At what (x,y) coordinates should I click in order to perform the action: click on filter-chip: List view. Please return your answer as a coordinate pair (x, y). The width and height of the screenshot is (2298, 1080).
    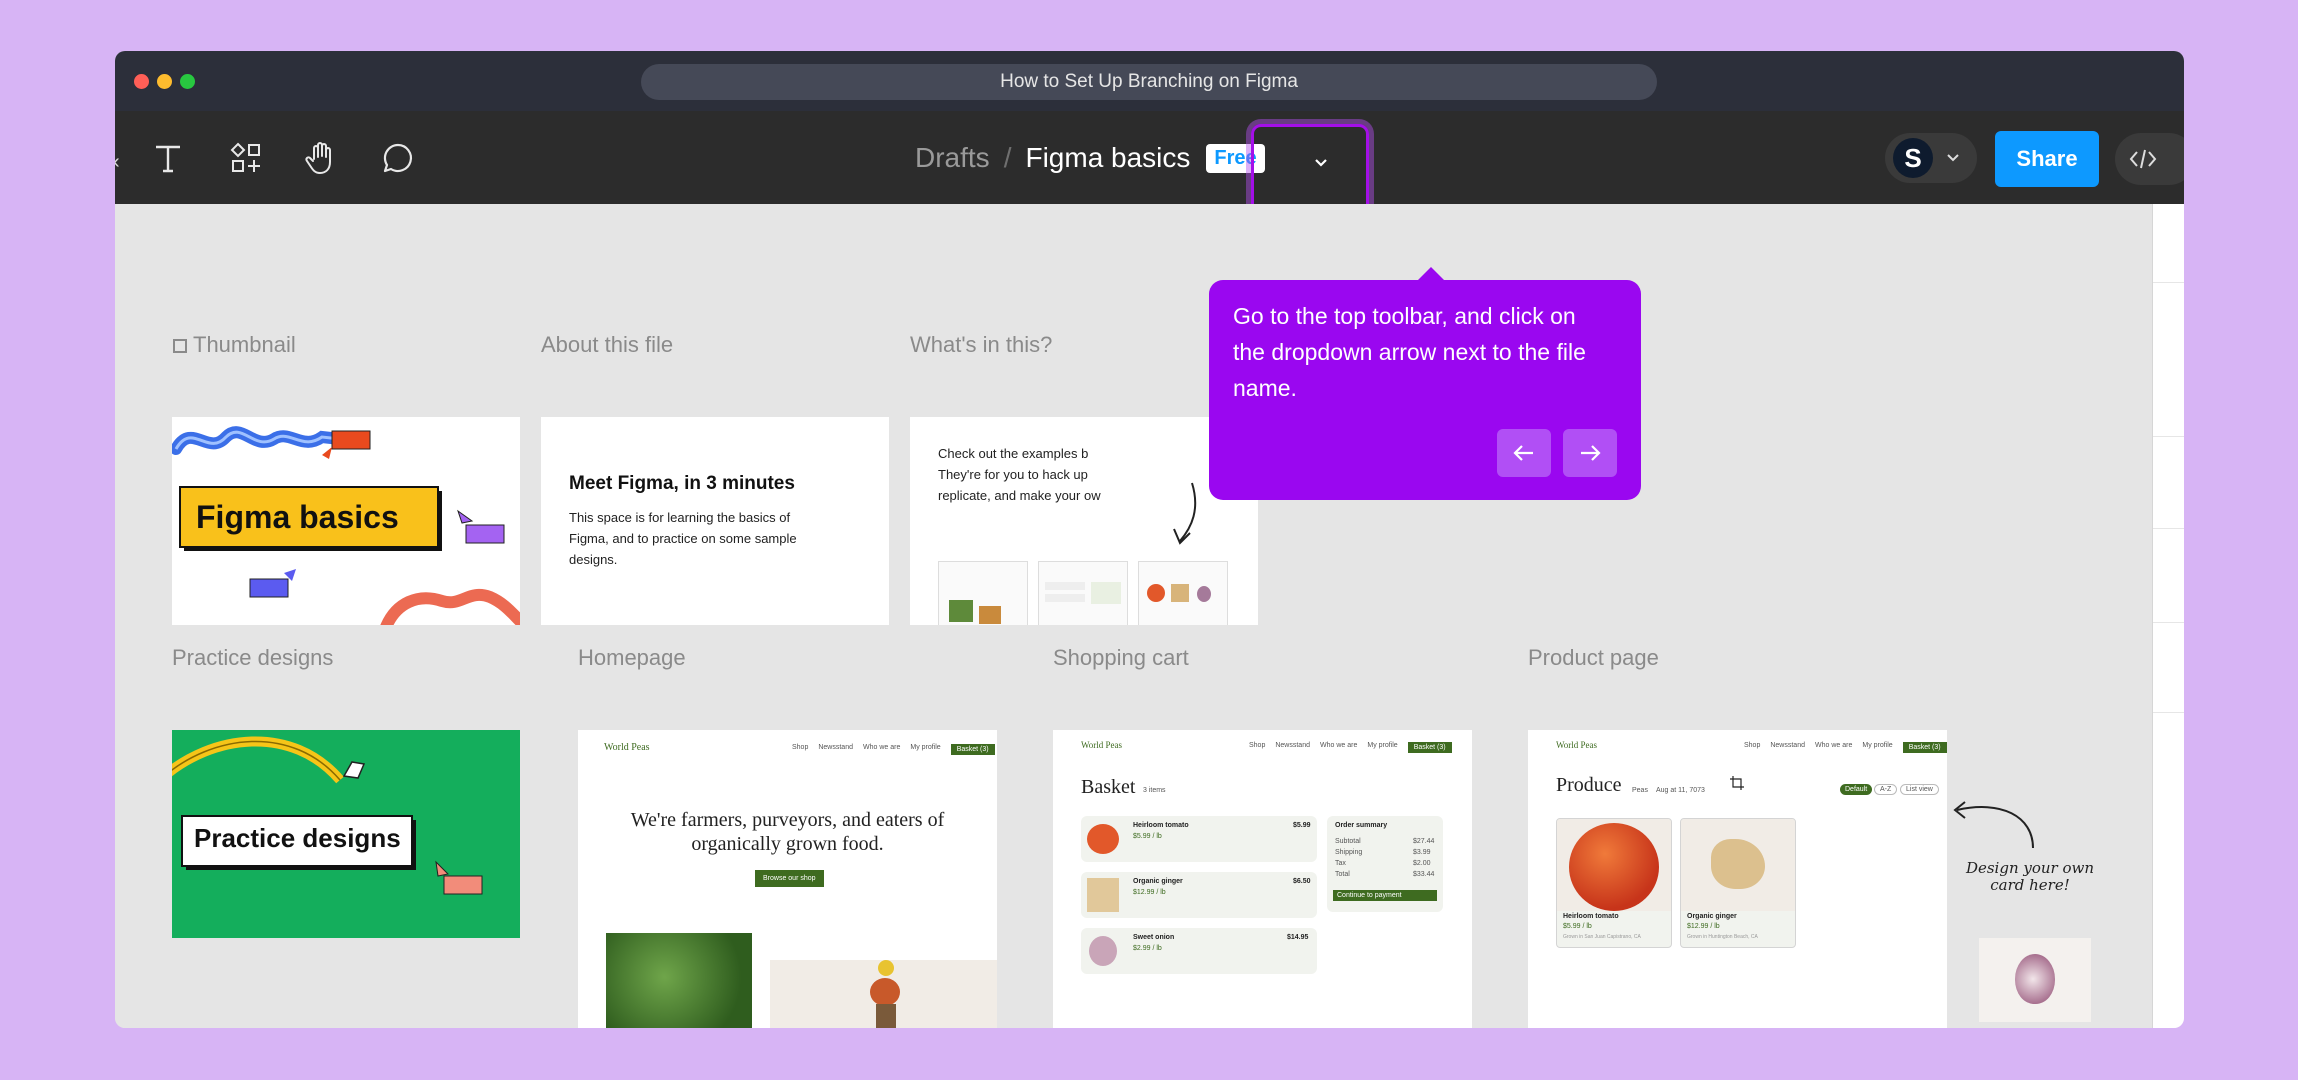
    Looking at the image, I should click on (1919, 789).